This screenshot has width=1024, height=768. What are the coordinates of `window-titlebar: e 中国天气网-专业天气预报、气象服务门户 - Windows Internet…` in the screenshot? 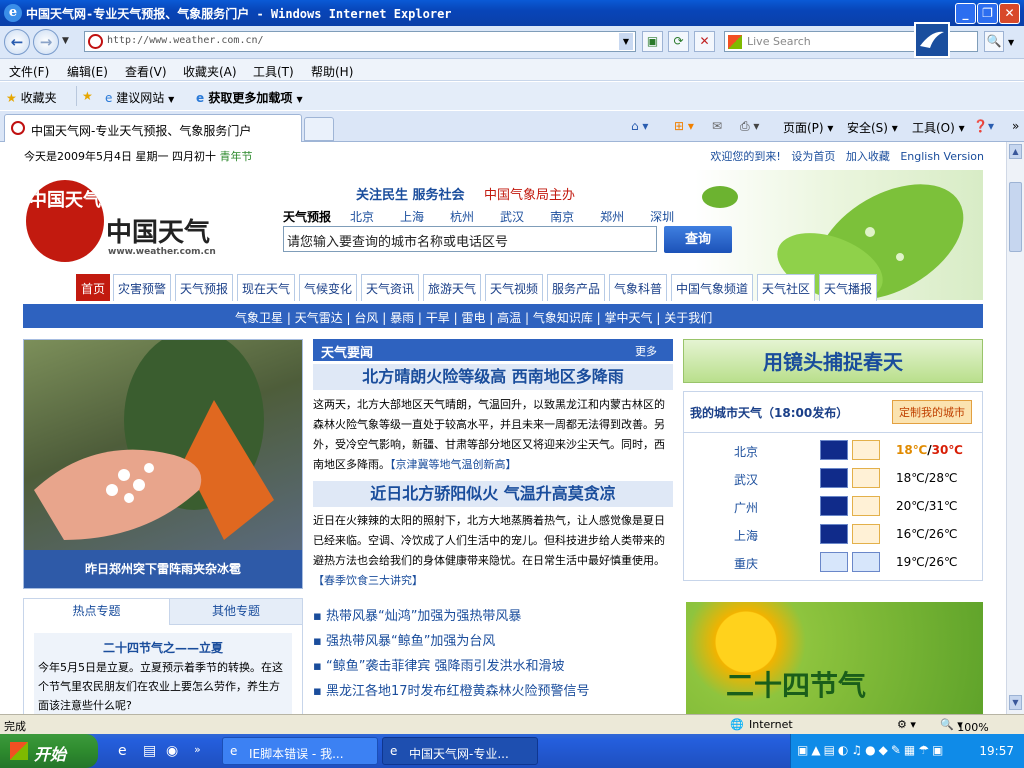 It's located at (512, 13).